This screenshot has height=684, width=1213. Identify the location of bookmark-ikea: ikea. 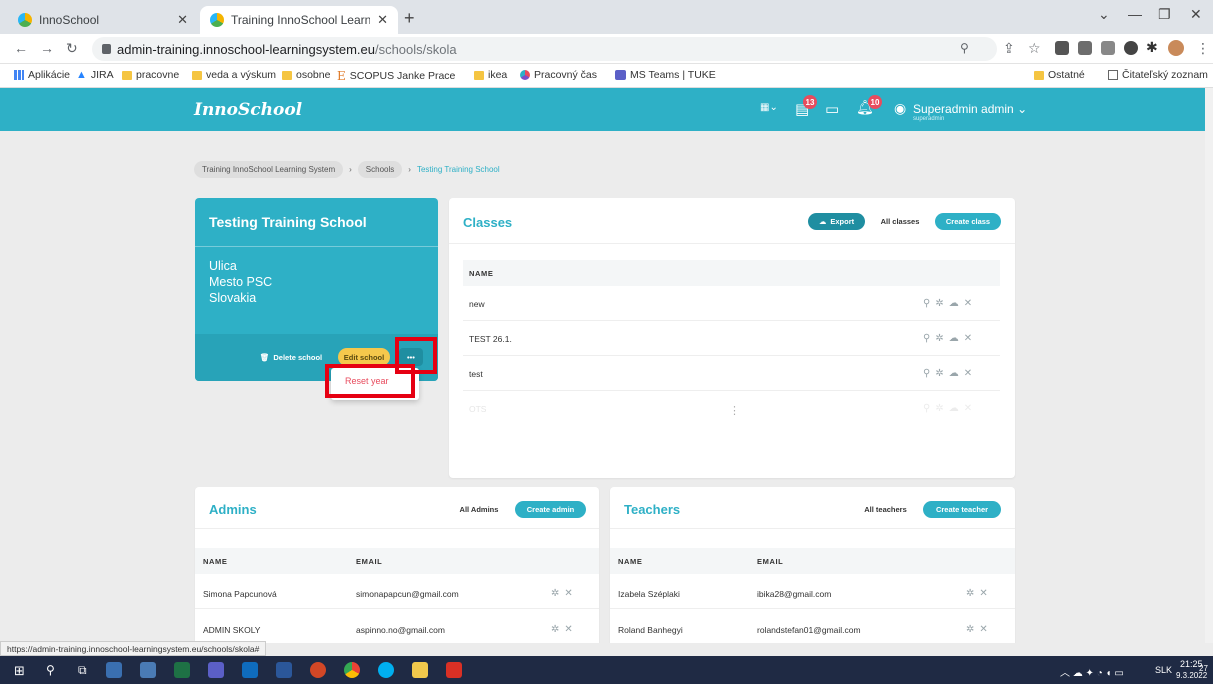
(490, 75).